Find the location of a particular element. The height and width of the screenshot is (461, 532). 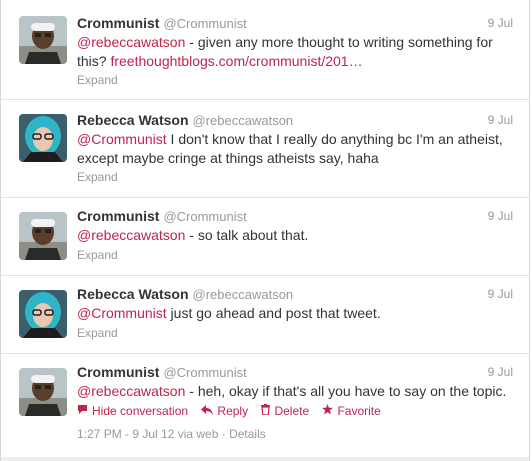

reply-button: Reply is located at coordinates (224, 411).